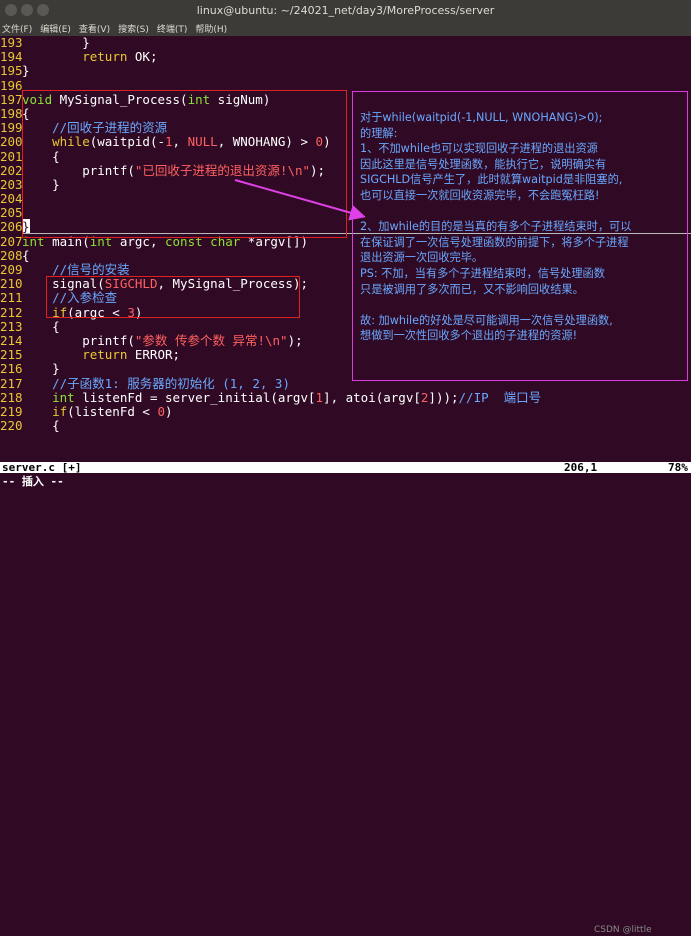 This screenshot has width=691, height=936. Describe the element at coordinates (480, 195) in the screenshot. I see `annotation-line: 也可以直接一次就回收资源完毕，不会跑冤枉路!` at that location.